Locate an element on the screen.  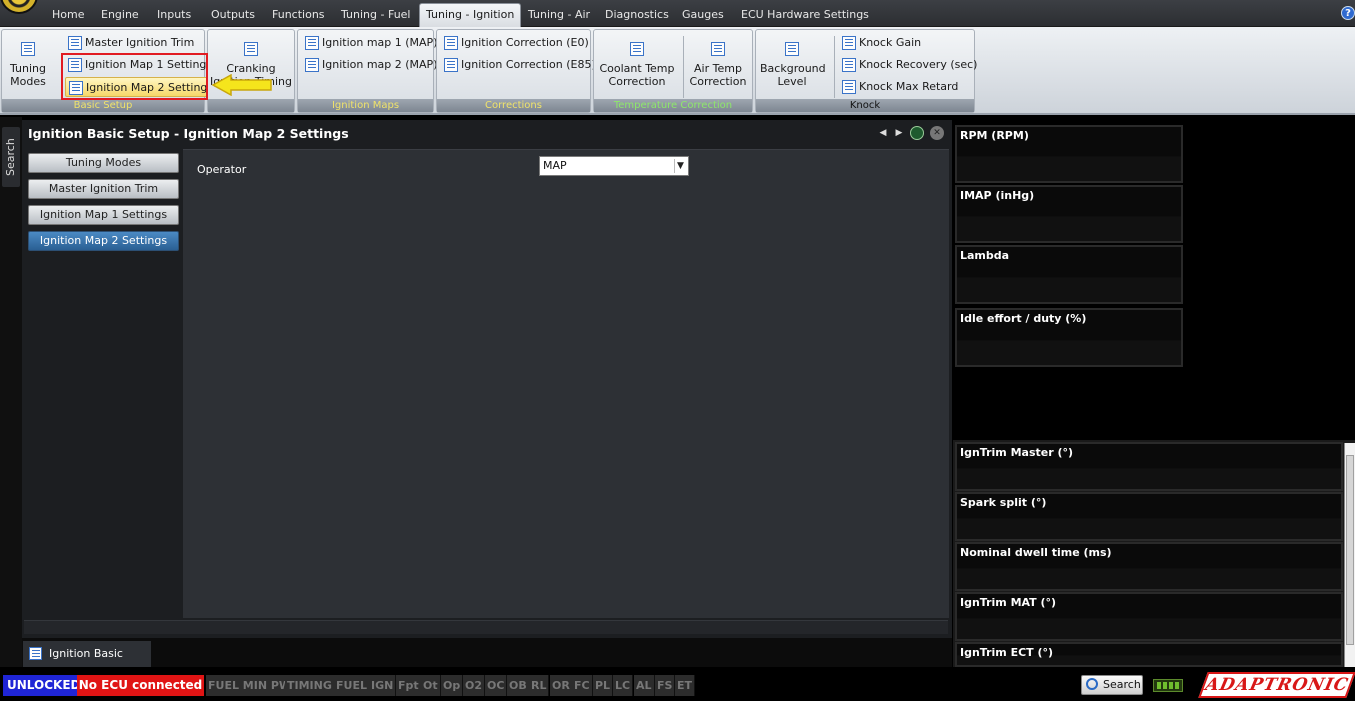
tab-functions: Functions is located at coordinates (298, 16).